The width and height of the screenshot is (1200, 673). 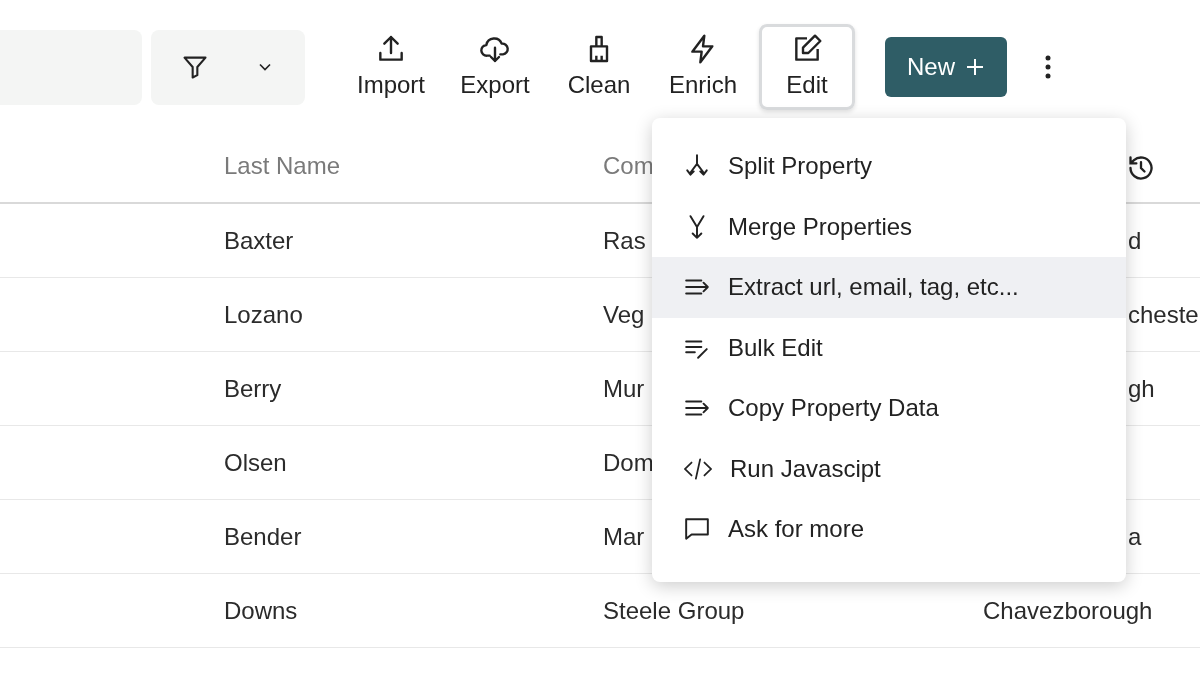 What do you see at coordinates (255, 462) in the screenshot?
I see `table-cell: Olsen` at bounding box center [255, 462].